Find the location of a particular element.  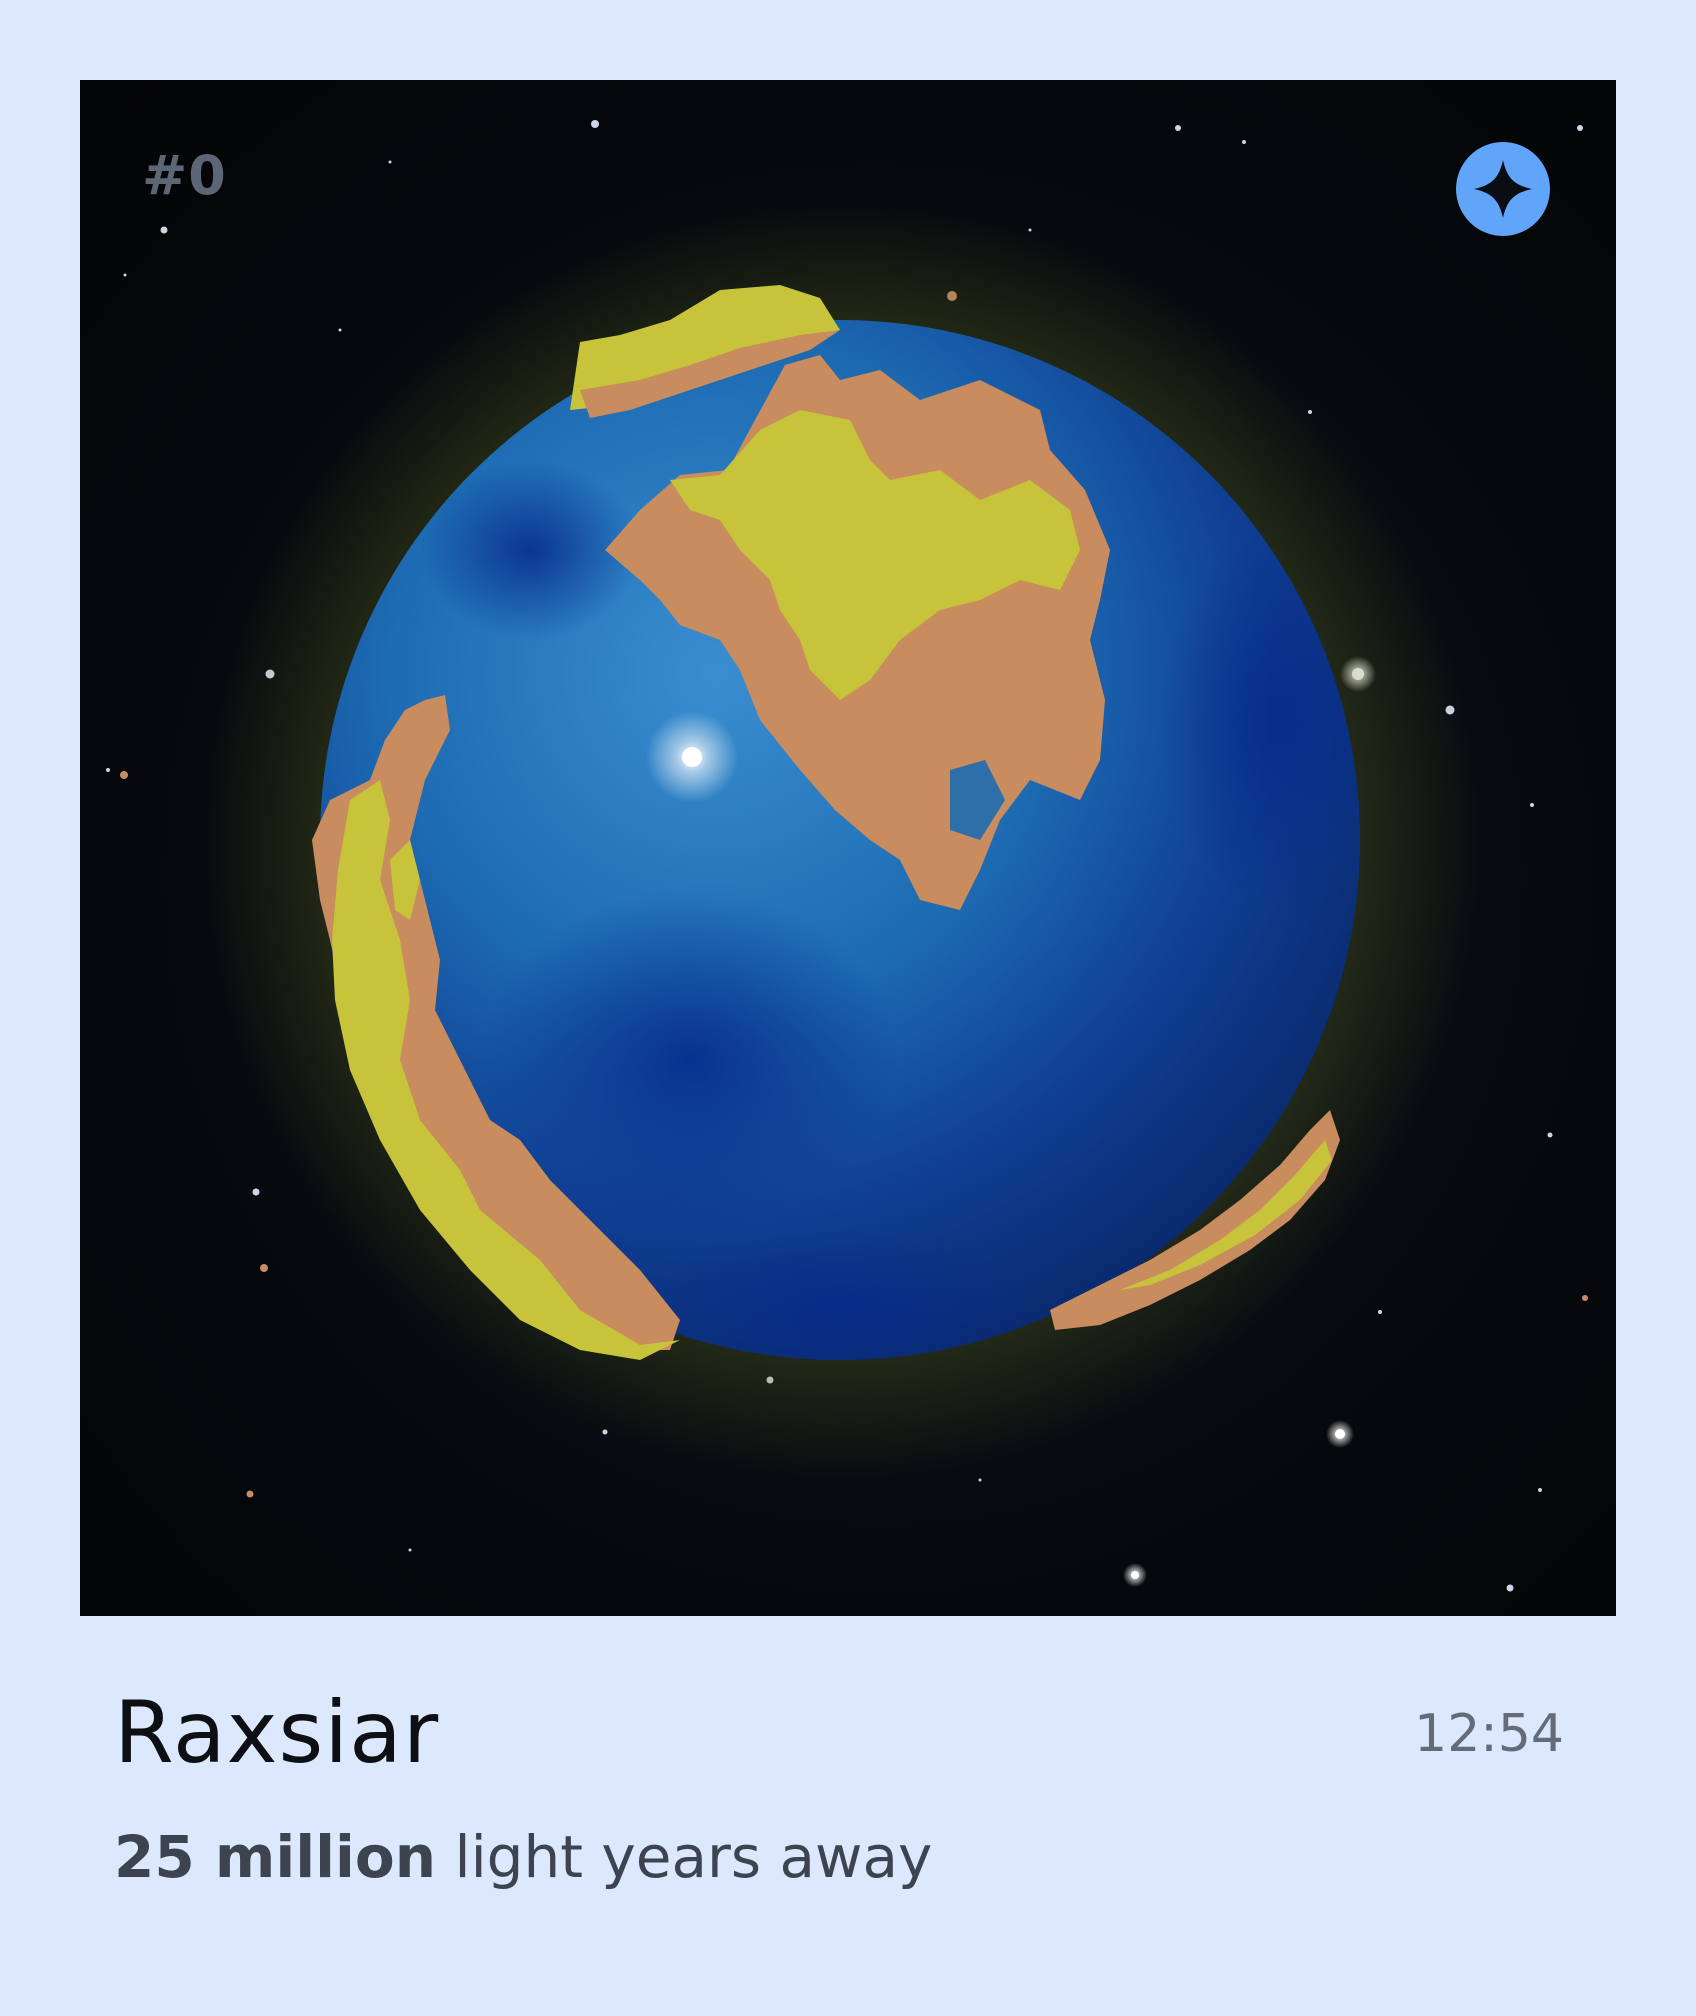

planet-time: 12:54 is located at coordinates (1489, 1734).